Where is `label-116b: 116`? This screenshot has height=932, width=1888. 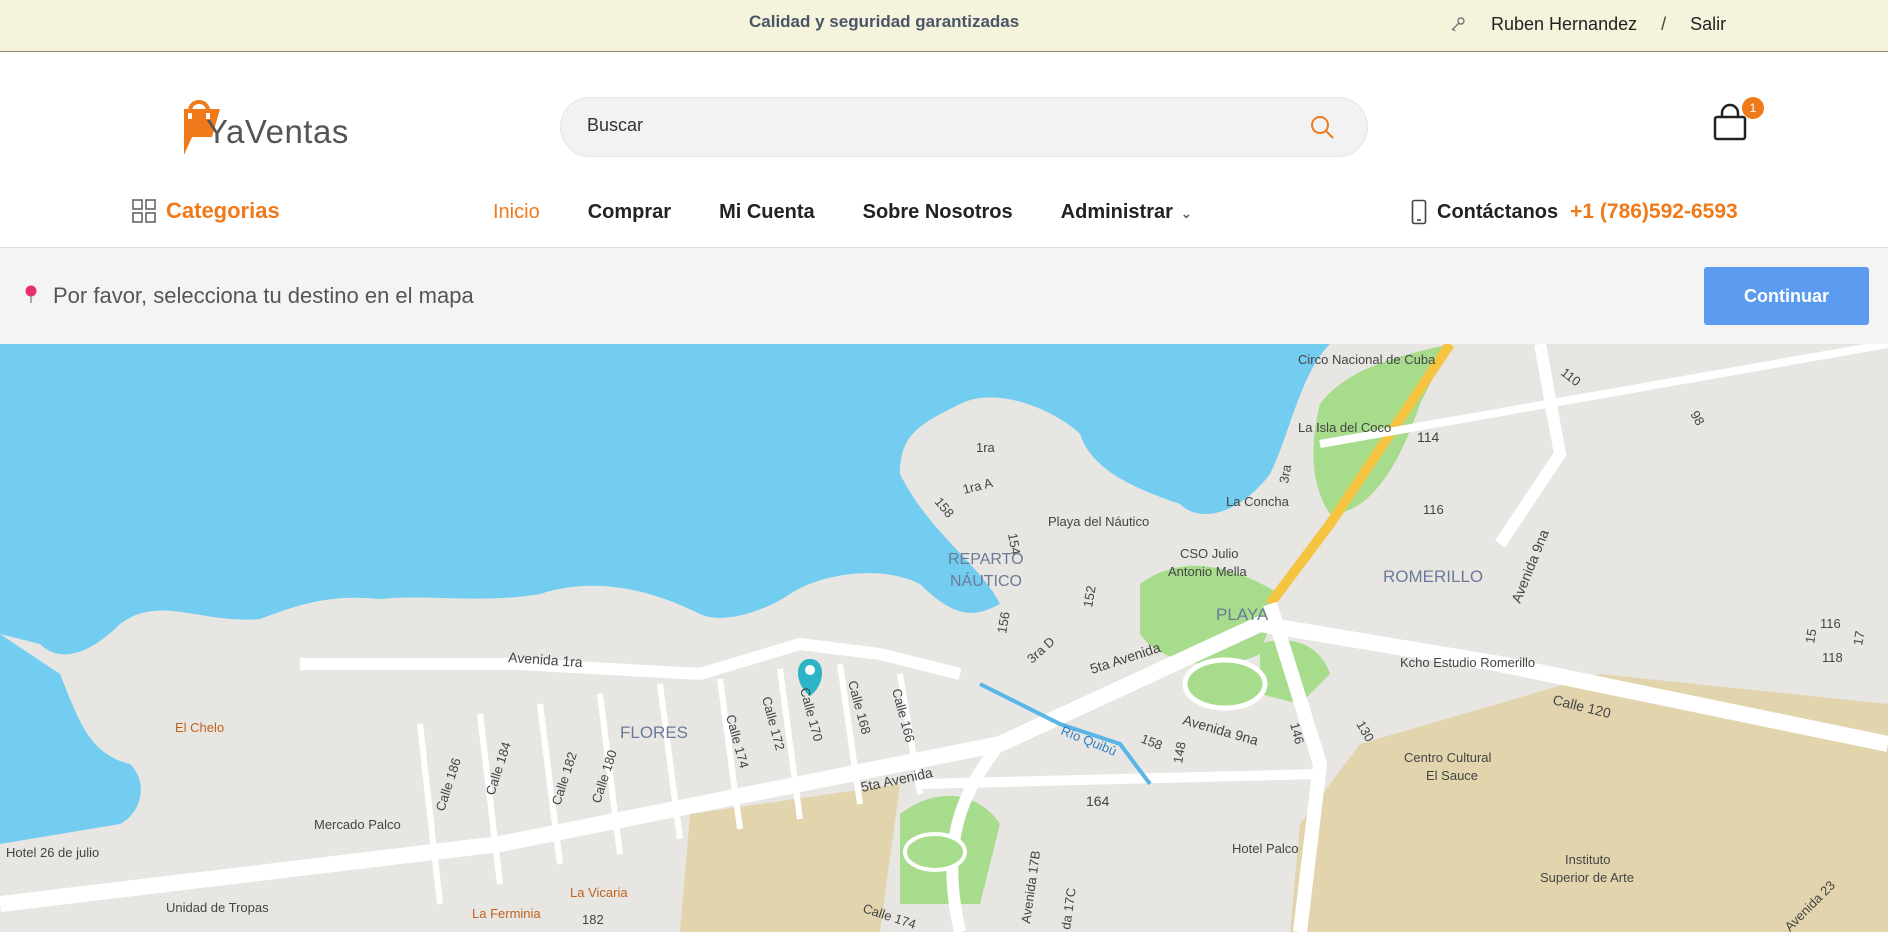 label-116b: 116 is located at coordinates (1830, 623).